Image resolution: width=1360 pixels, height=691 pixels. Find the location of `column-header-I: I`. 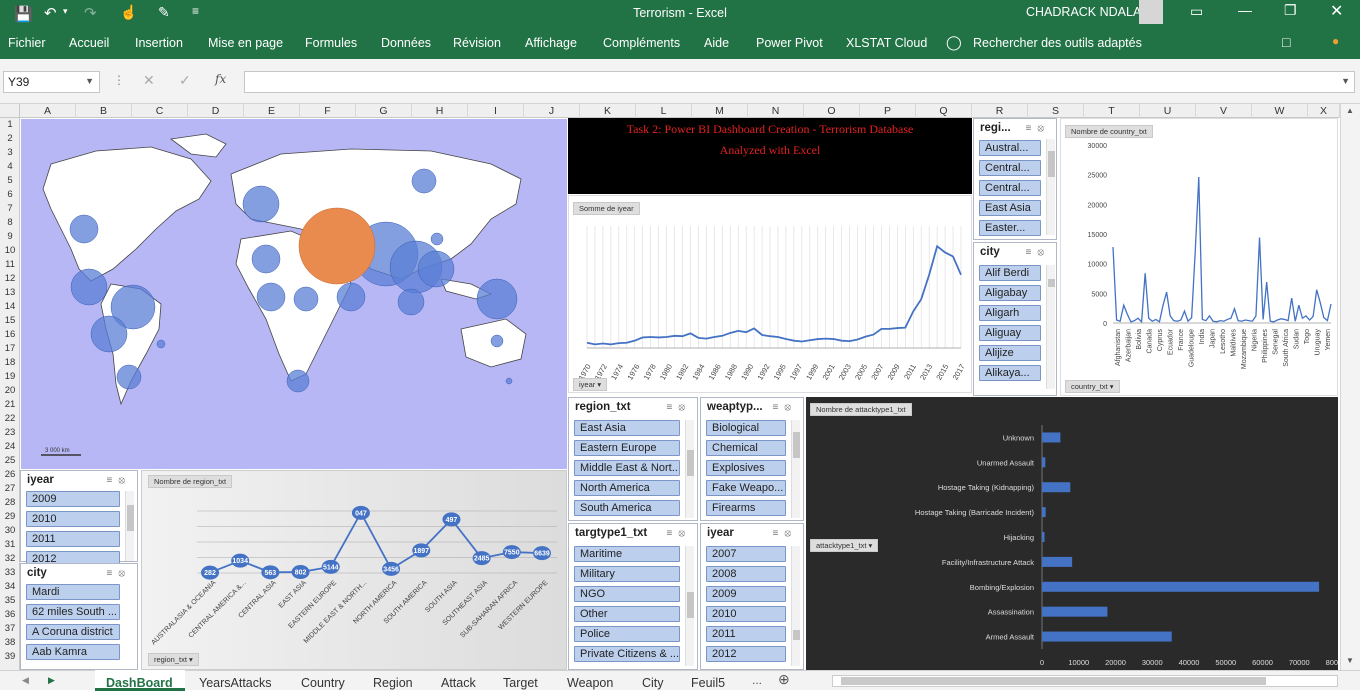

column-header-I: I is located at coordinates (496, 111).